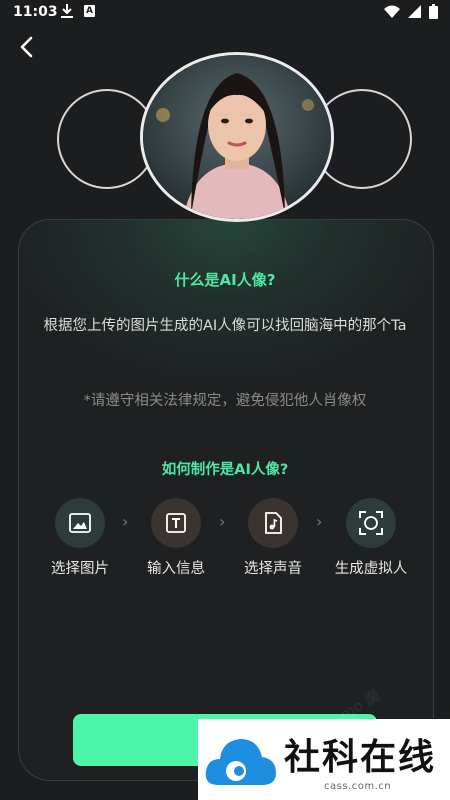 This screenshot has height=800, width=450. What do you see at coordinates (89, 11) in the screenshot?
I see `notification-a-icon: A` at bounding box center [89, 11].